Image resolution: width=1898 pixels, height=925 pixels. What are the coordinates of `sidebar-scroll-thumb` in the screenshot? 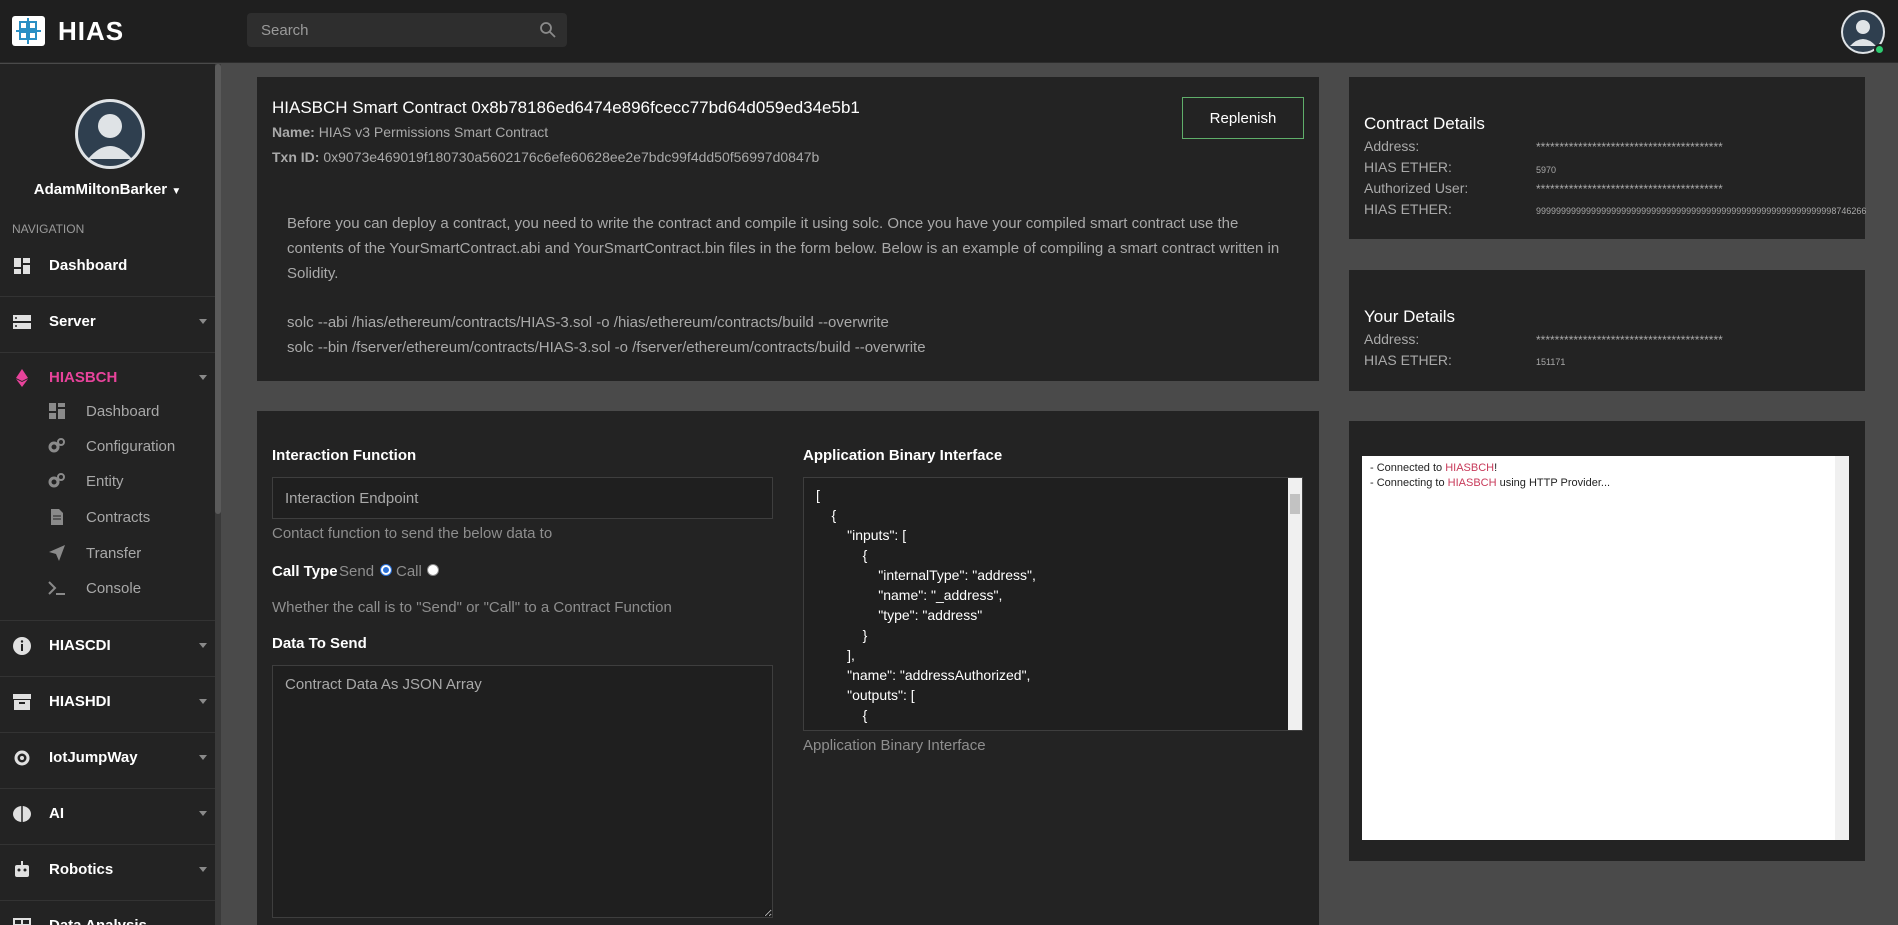 It's located at (218, 289).